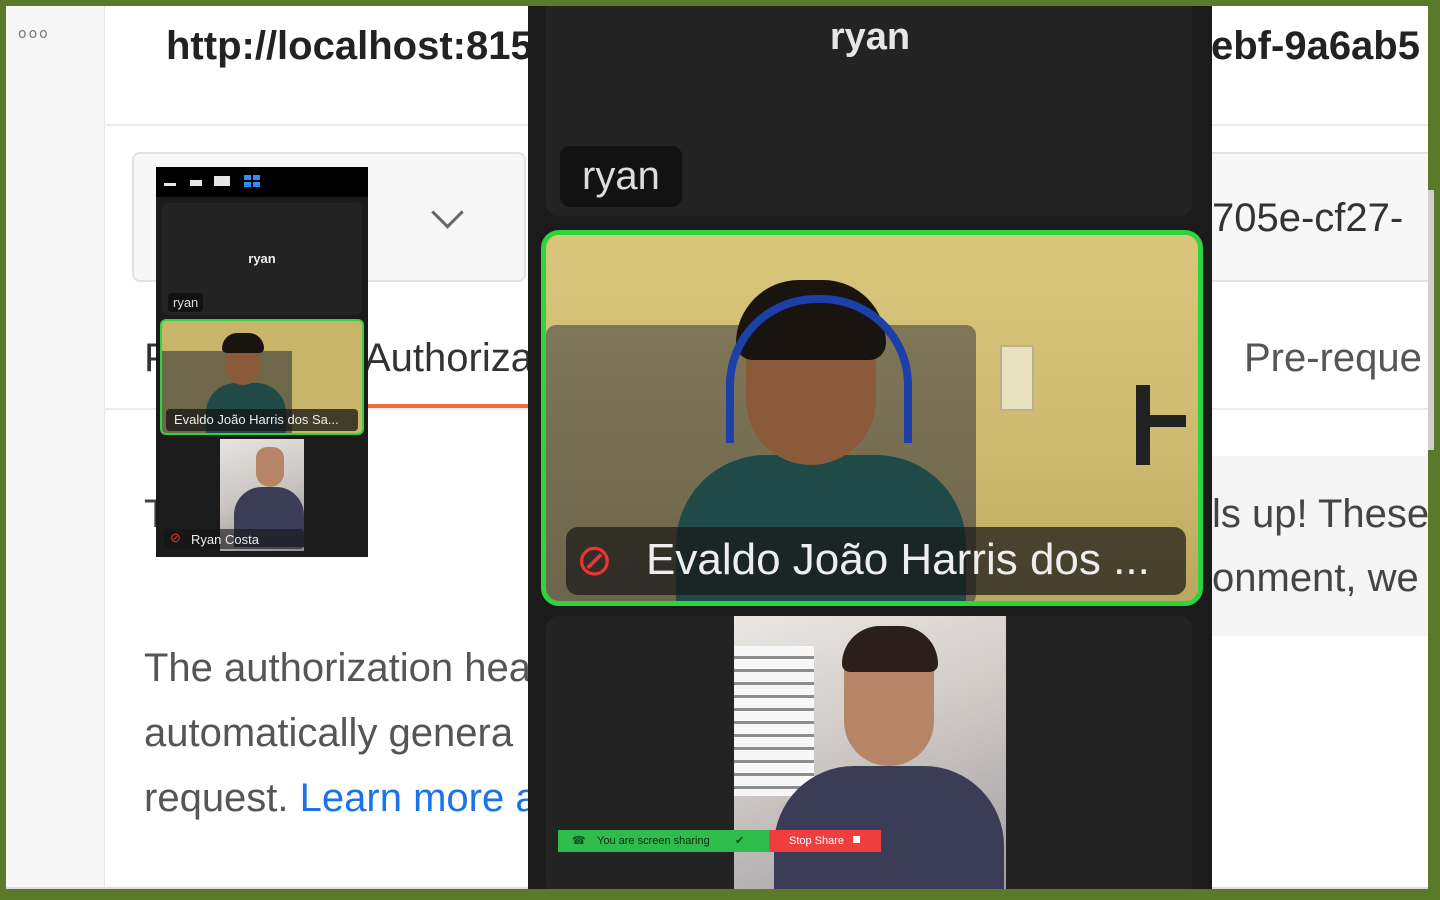 This screenshot has width=1440, height=900. What do you see at coordinates (579, 841) in the screenshot?
I see `phone-icon: ☎` at bounding box center [579, 841].